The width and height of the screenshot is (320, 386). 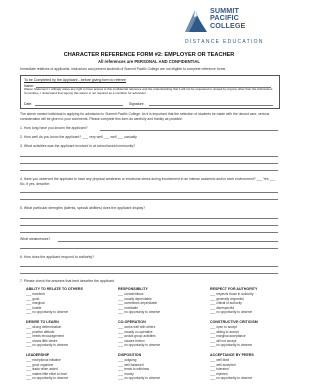 What do you see at coordinates (234, 289) in the screenshot?
I see `section-title: RESPECT FOR AUTHORITY` at bounding box center [234, 289].